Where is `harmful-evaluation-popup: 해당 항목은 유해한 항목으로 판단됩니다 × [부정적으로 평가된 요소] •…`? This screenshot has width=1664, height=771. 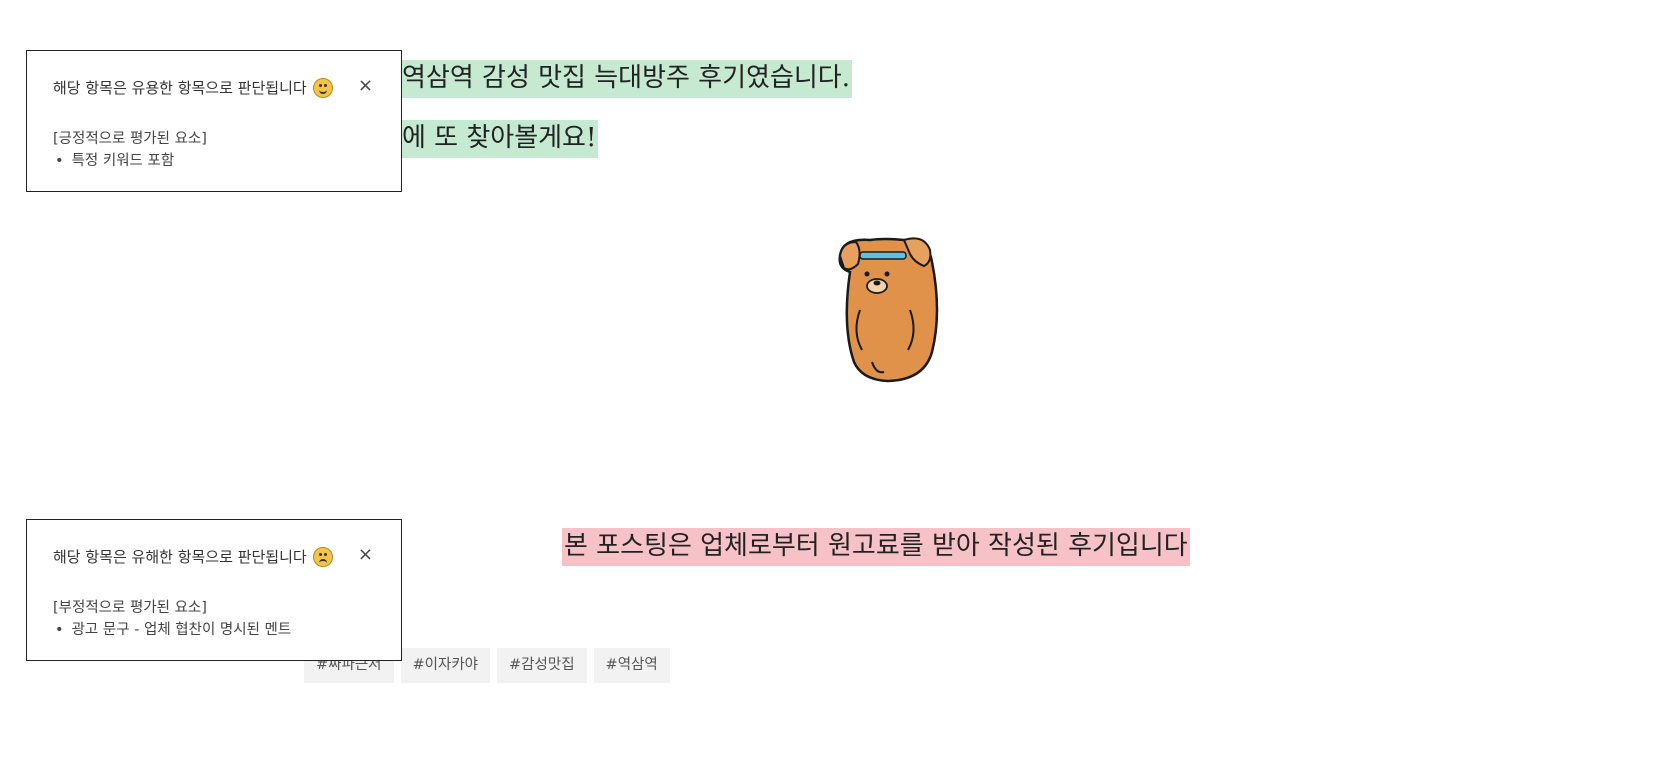 harmful-evaluation-popup: 해당 항목은 유해한 항목으로 판단됩니다 × [부정적으로 평가된 요소] •… is located at coordinates (214, 590).